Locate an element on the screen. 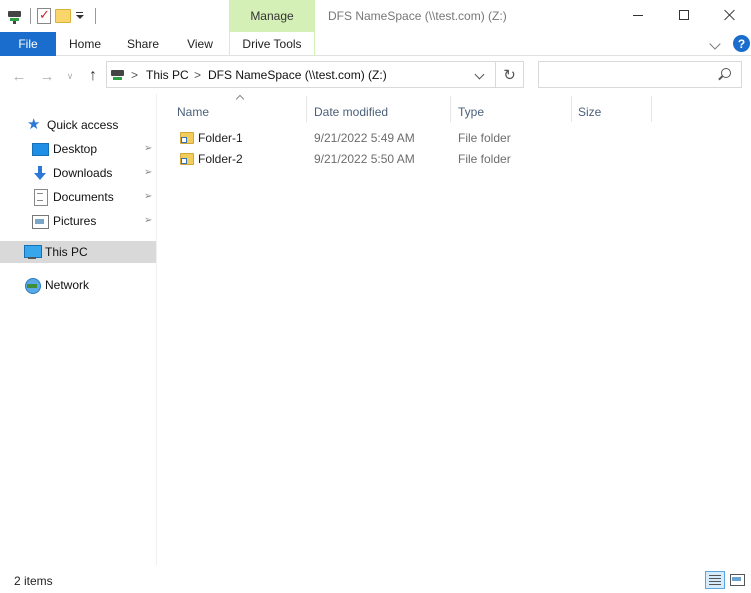 This screenshot has height=593, width=751. desktop-icon is located at coordinates (40, 149).